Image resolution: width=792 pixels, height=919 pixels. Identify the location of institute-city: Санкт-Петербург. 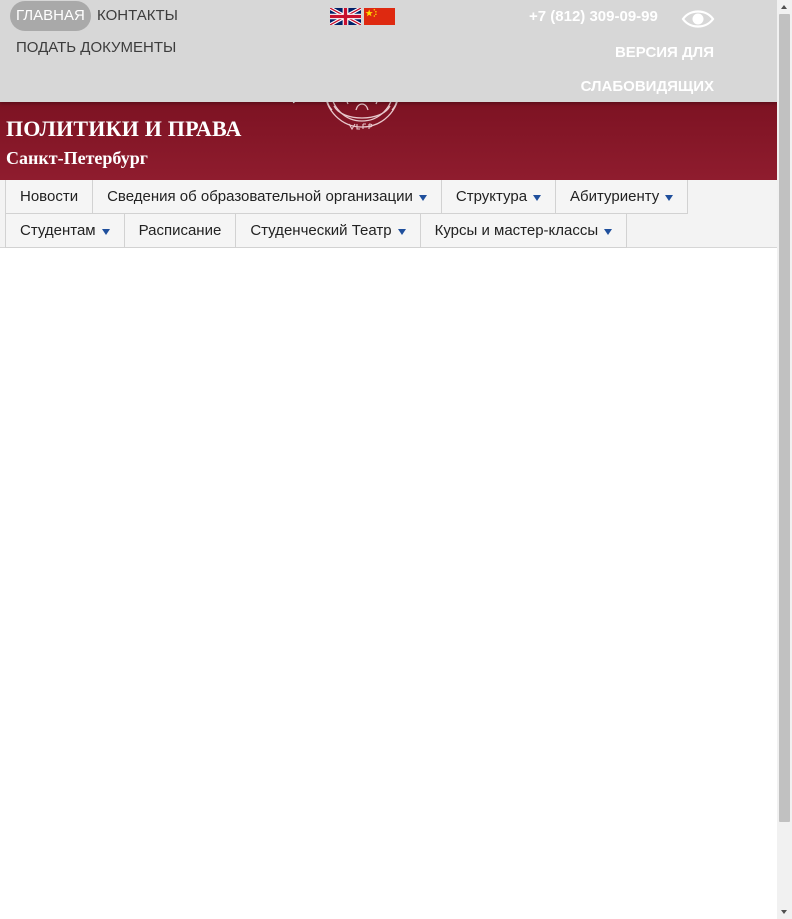
(77, 158).